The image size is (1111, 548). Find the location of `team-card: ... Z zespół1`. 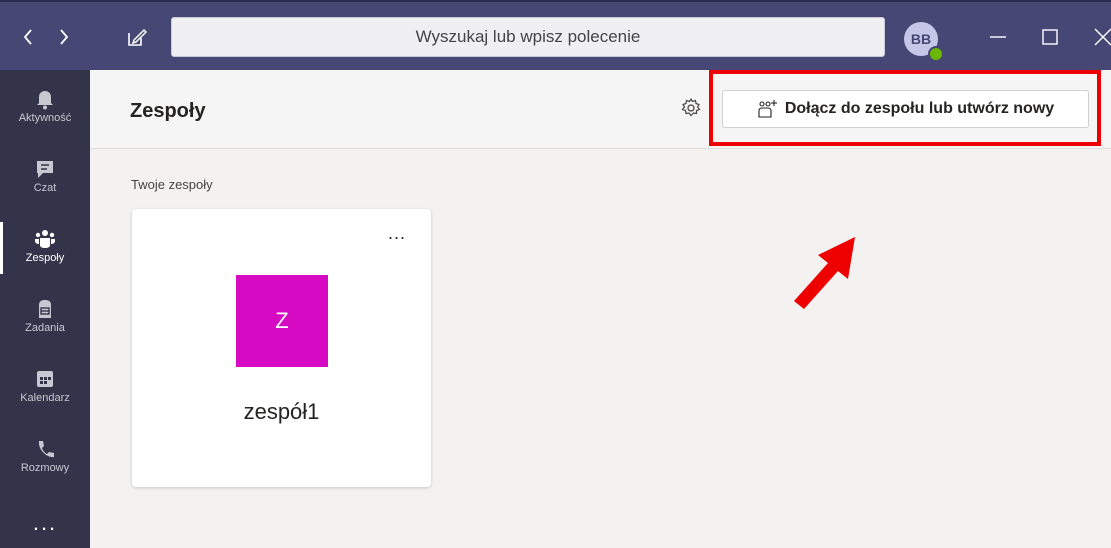

team-card: ... Z zespół1 is located at coordinates (281, 348).